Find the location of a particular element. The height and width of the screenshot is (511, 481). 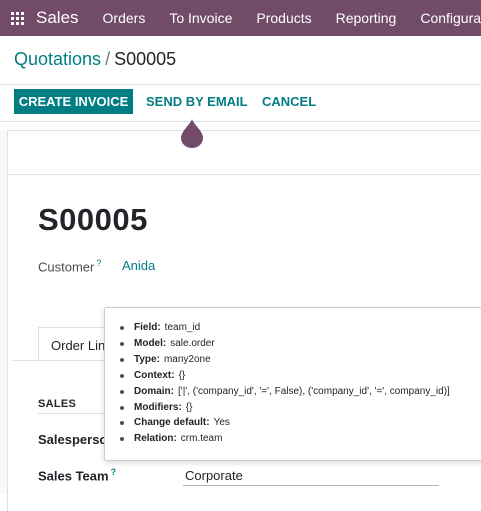

breadcrumb: Quotations / S00005 is located at coordinates (95, 59).